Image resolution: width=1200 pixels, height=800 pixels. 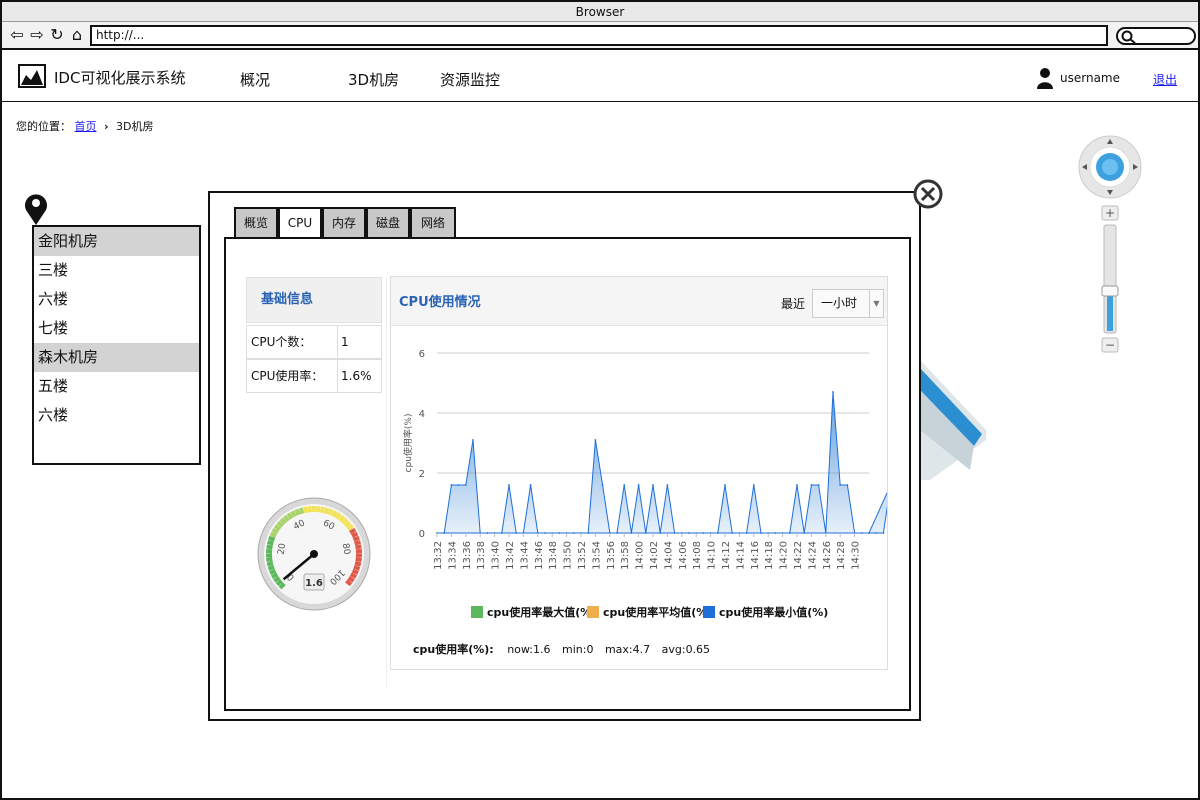 I want to click on breadcrumb: 您的位置： 首页 › 3D机房, so click(x=85, y=126).